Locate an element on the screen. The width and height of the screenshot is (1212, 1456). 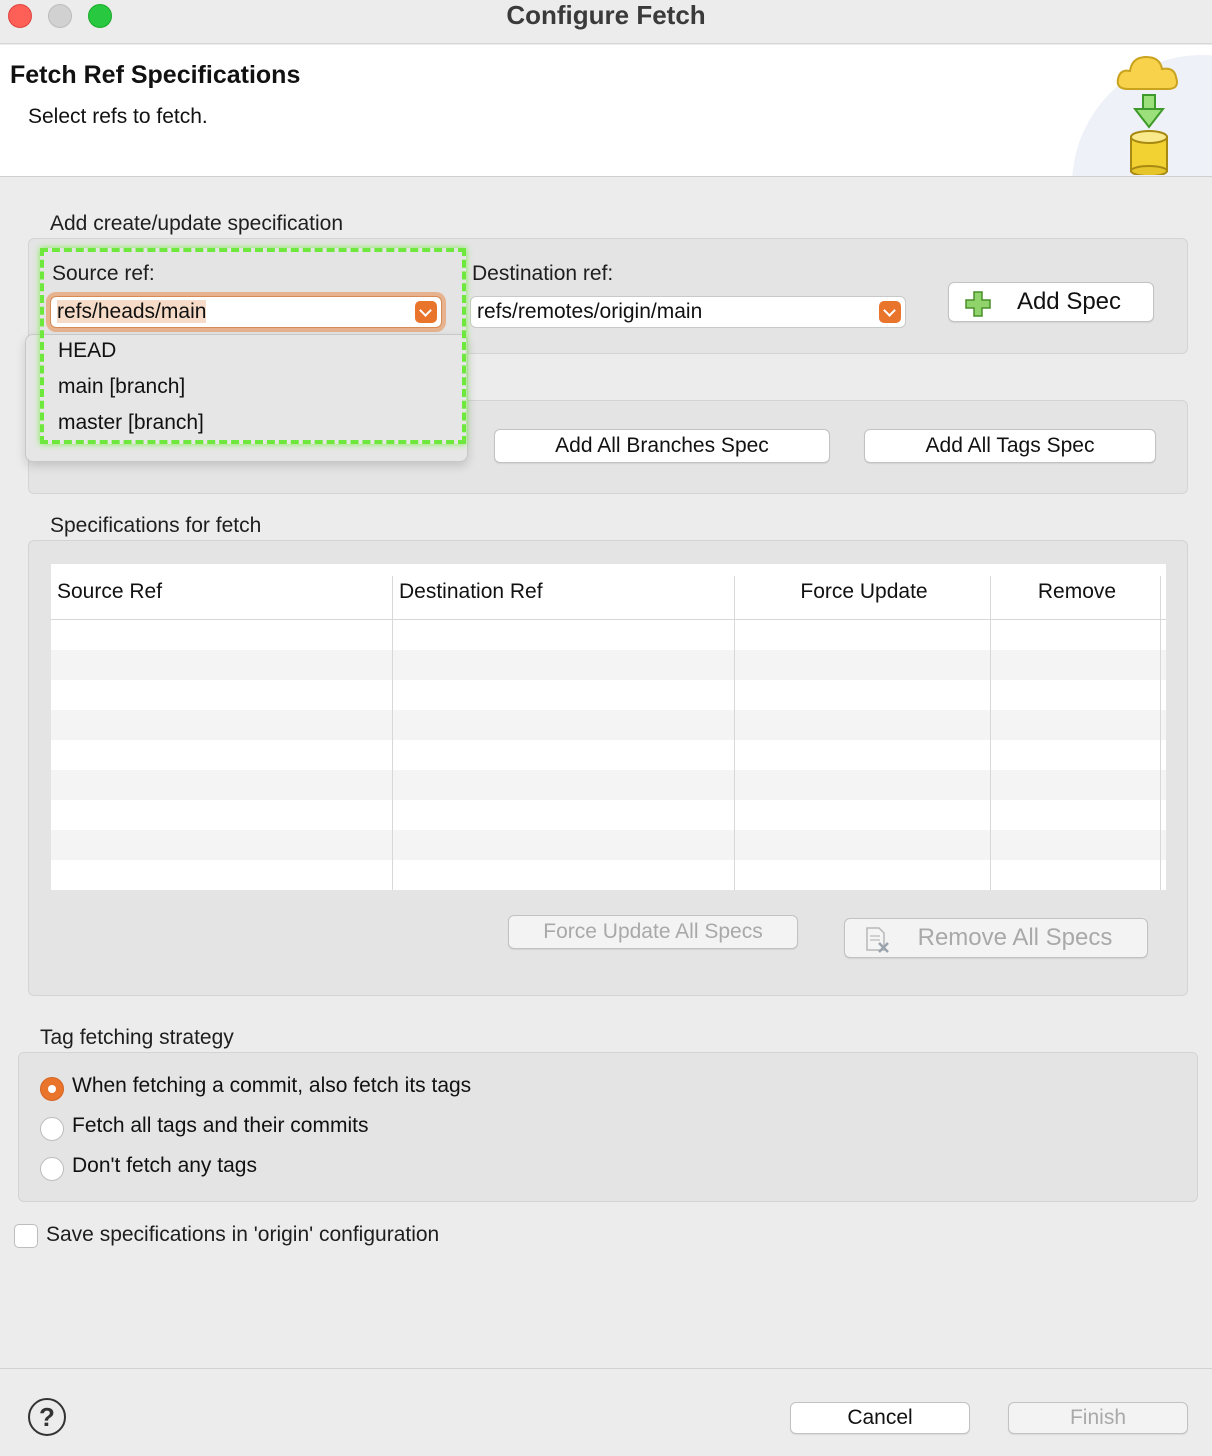
dropdown-option-master-branch: master [branch] is located at coordinates (131, 423).